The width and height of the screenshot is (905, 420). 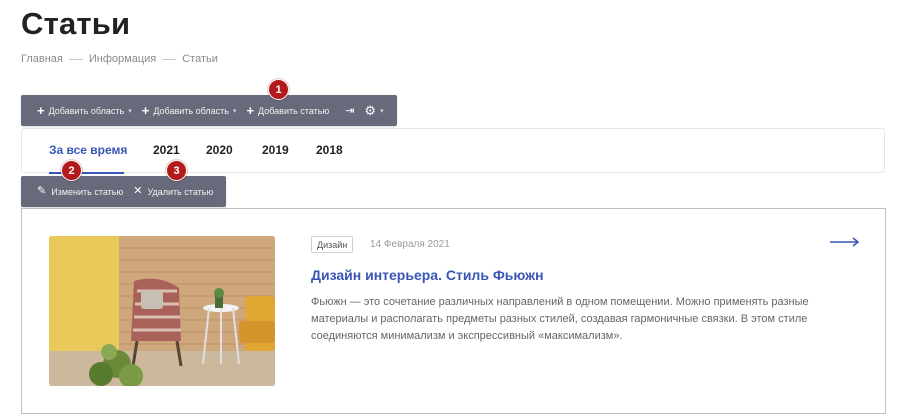 I want to click on year-tabs: За все время 2021 2020 2019 2018, so click(x=453, y=151).